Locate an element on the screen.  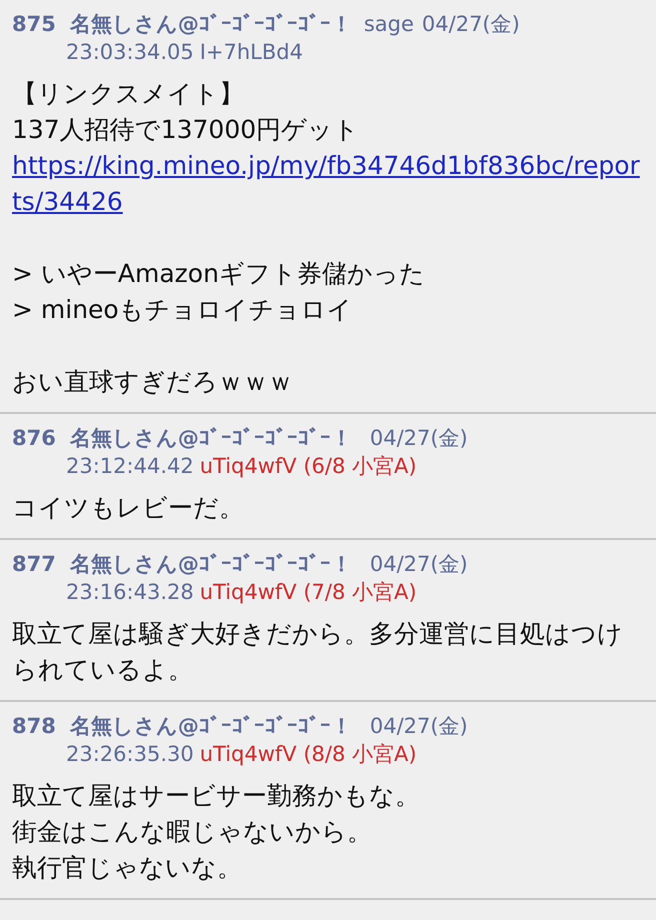
post-time: 23:12:44.42 is located at coordinates (130, 466).